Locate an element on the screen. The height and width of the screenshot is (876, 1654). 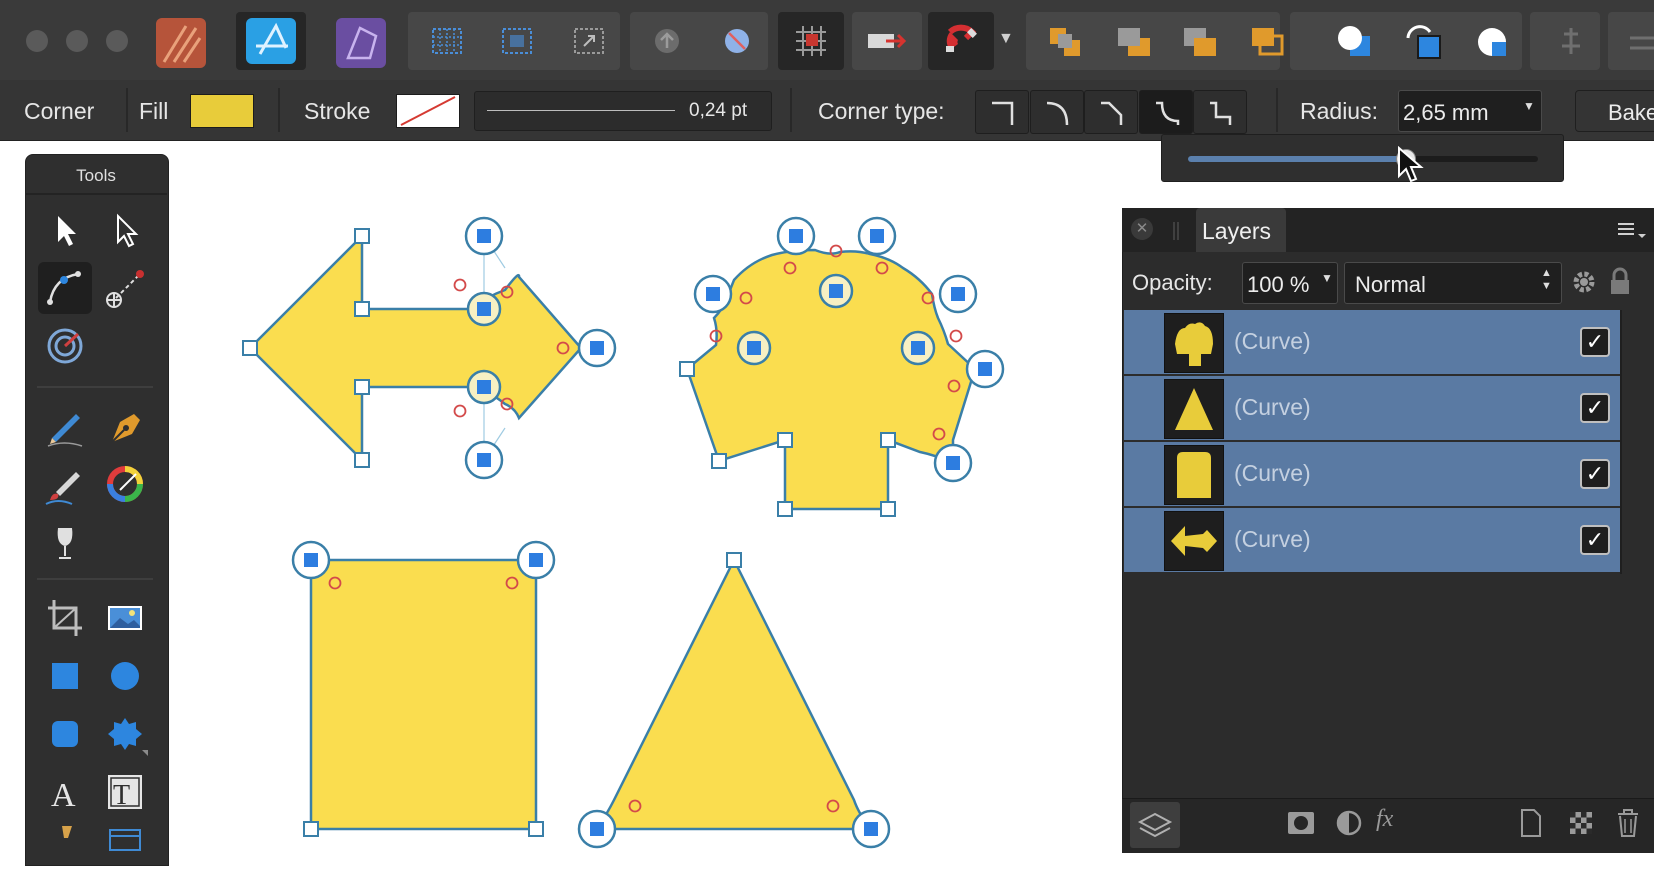
blend-mode-value: Normal is located at coordinates (1390, 284).